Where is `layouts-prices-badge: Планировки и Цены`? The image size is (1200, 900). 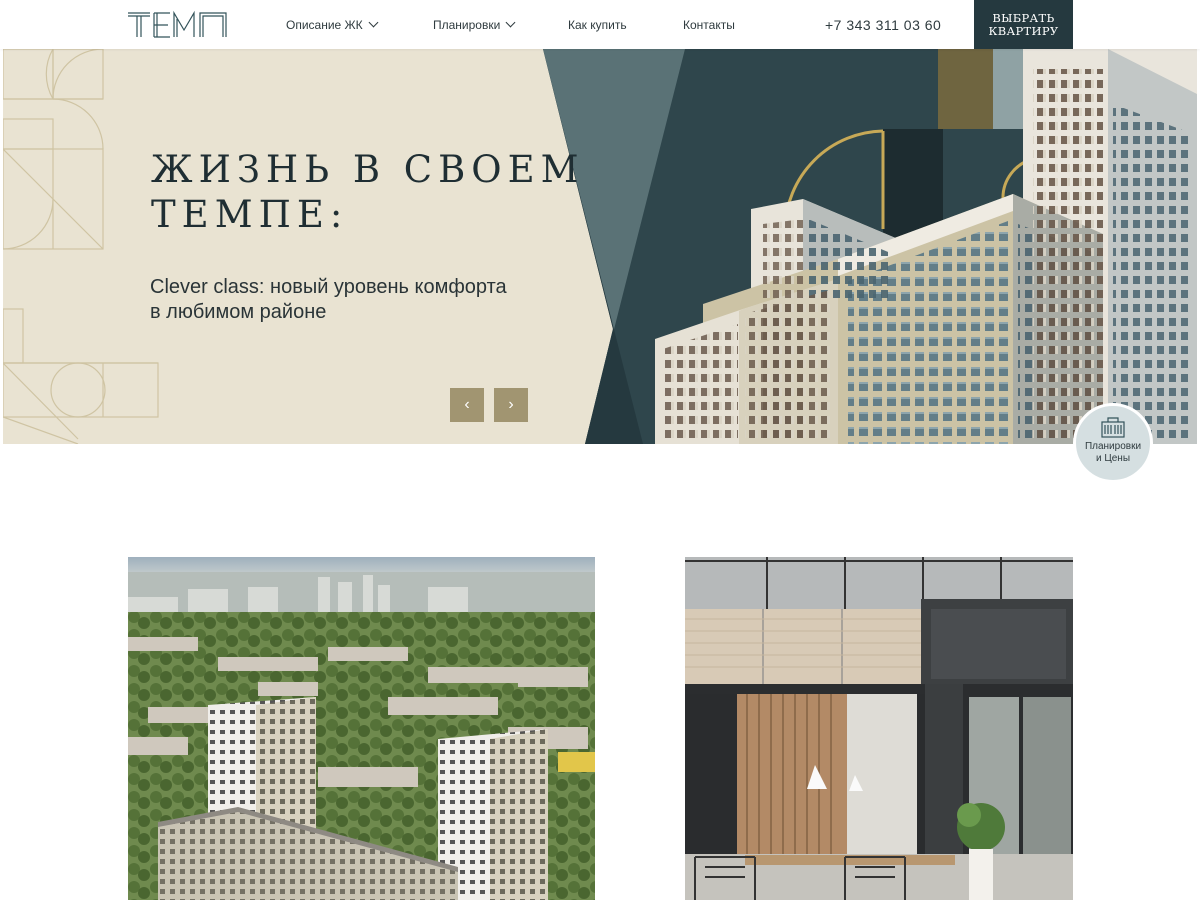
layouts-prices-badge: Планировки и Цены is located at coordinates (1113, 443).